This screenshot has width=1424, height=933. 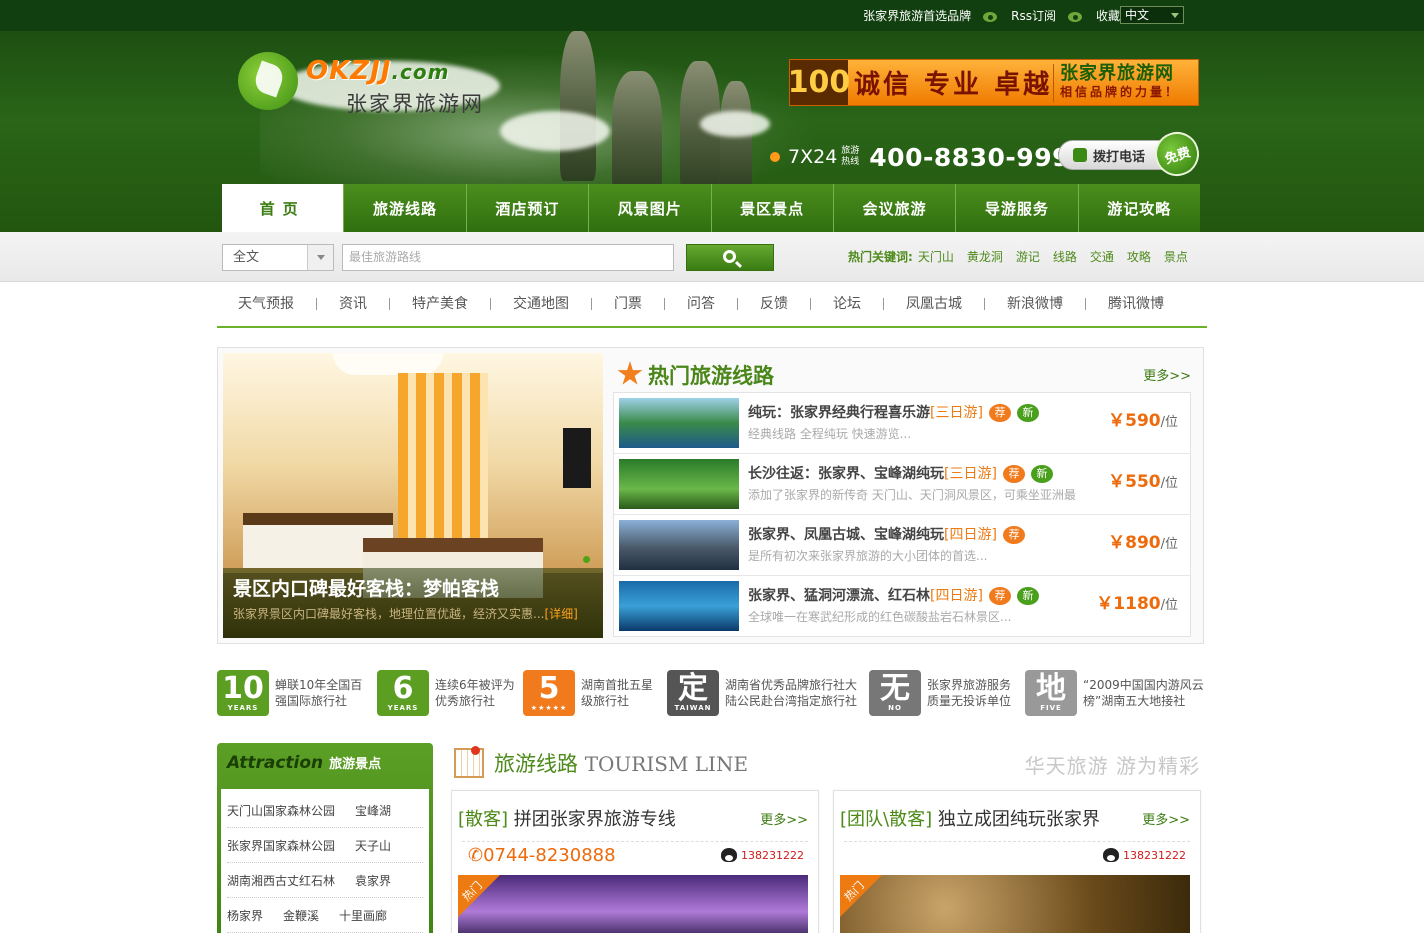 I want to click on attraction-link: 十里画廊, so click(x=363, y=915).